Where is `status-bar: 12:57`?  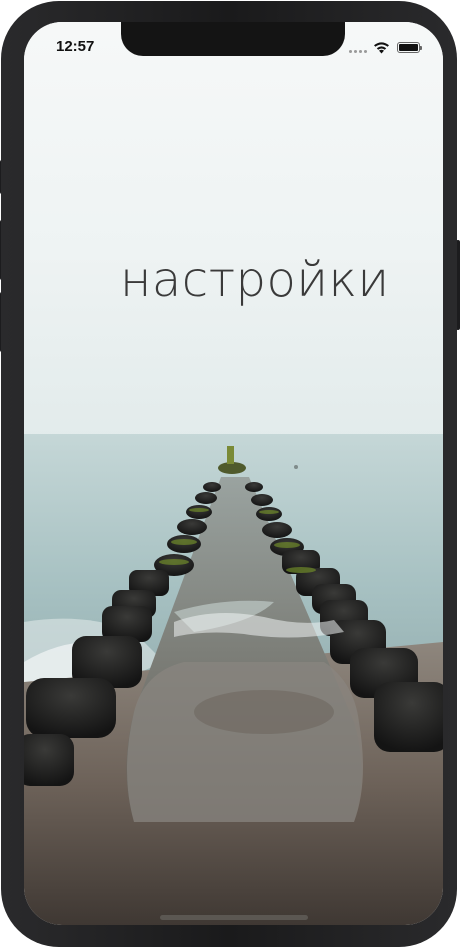
status-bar: 12:57 is located at coordinates (233, 46).